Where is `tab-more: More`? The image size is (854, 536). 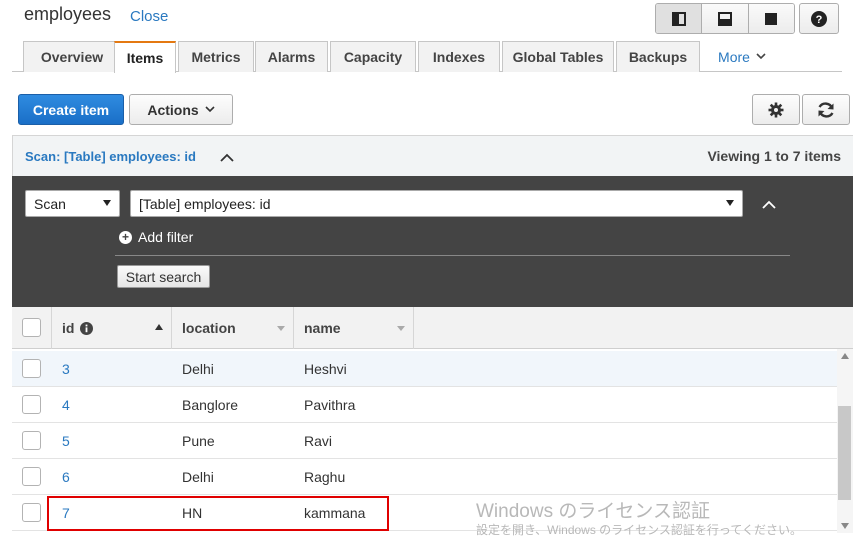 tab-more: More is located at coordinates (742, 56).